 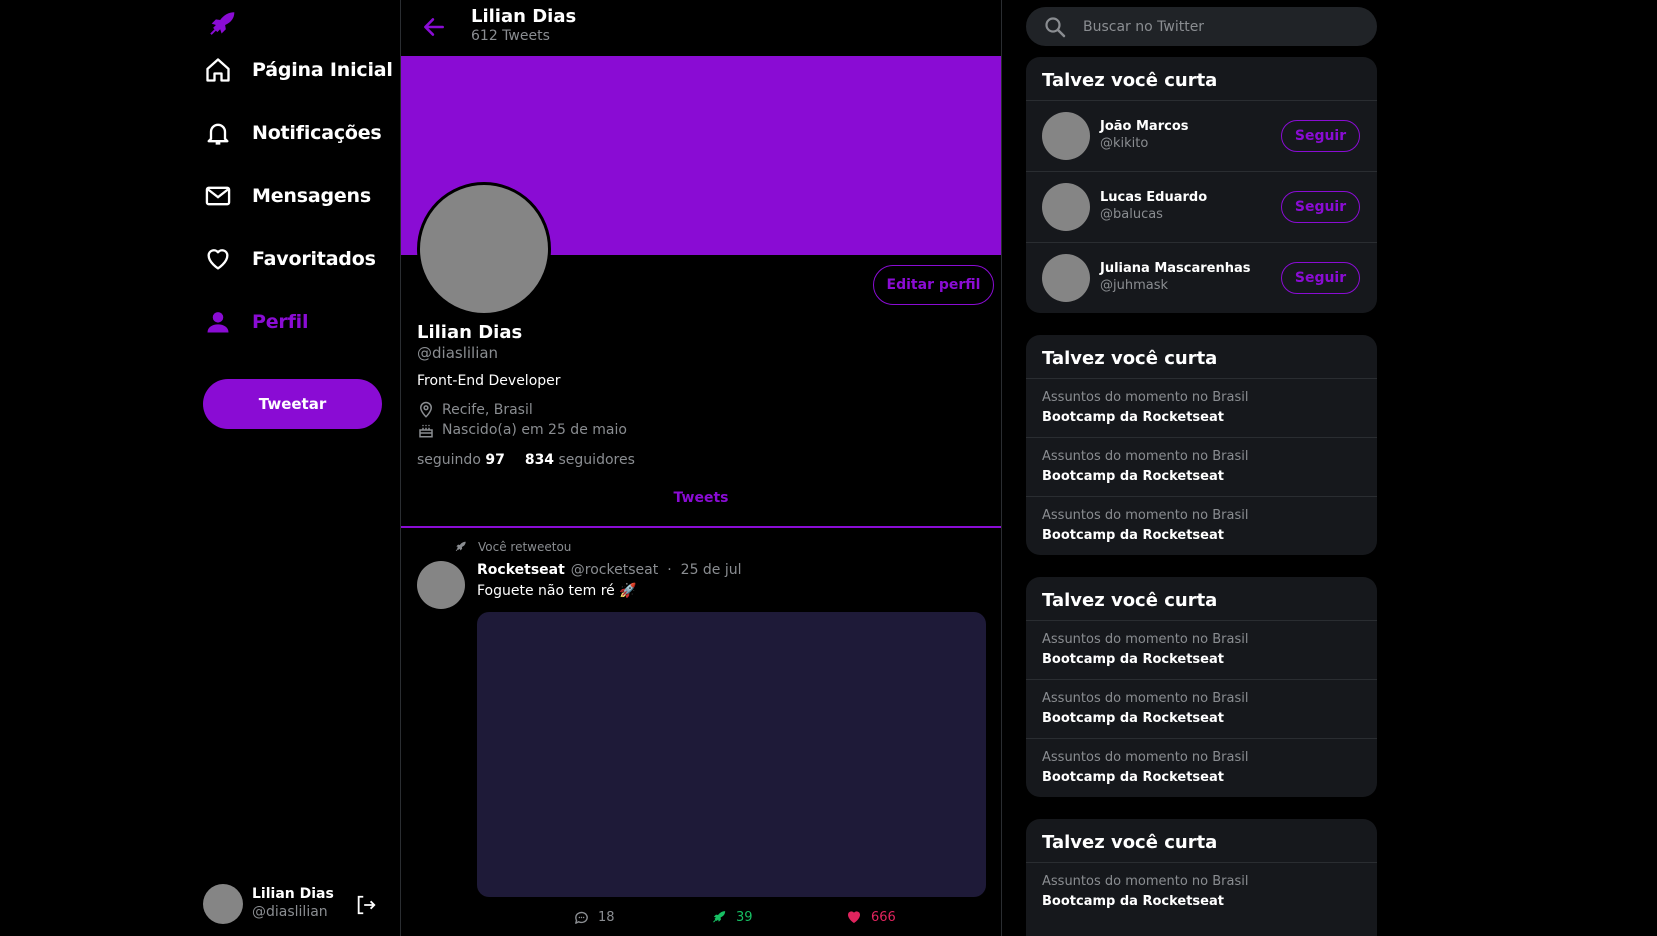 I want to click on nav-label: Mensagens, so click(x=311, y=196).